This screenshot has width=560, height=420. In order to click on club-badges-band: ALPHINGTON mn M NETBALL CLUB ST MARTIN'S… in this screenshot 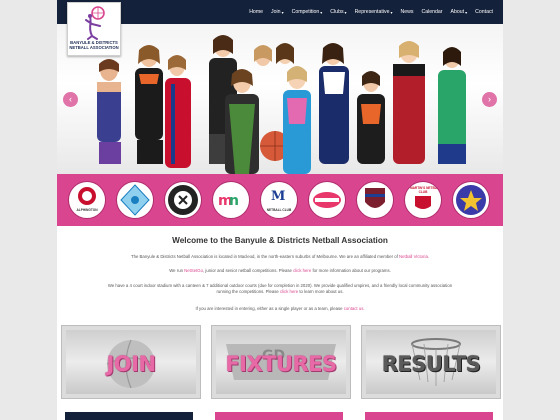, I will do `click(280, 200)`.